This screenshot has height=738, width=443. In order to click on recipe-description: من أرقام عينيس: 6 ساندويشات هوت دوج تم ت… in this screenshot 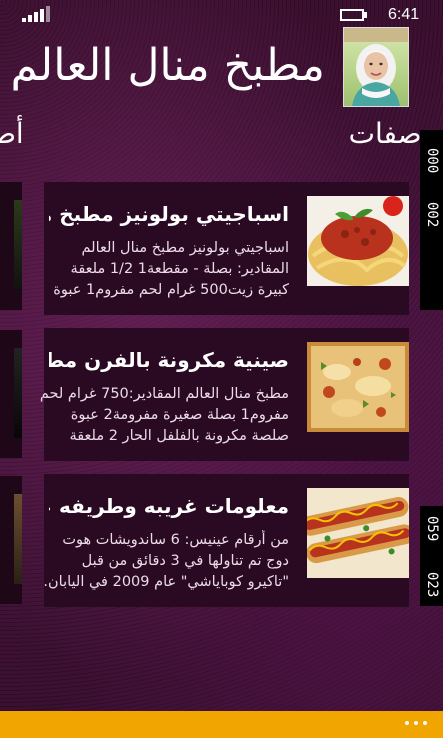, I will do `click(166, 561)`.